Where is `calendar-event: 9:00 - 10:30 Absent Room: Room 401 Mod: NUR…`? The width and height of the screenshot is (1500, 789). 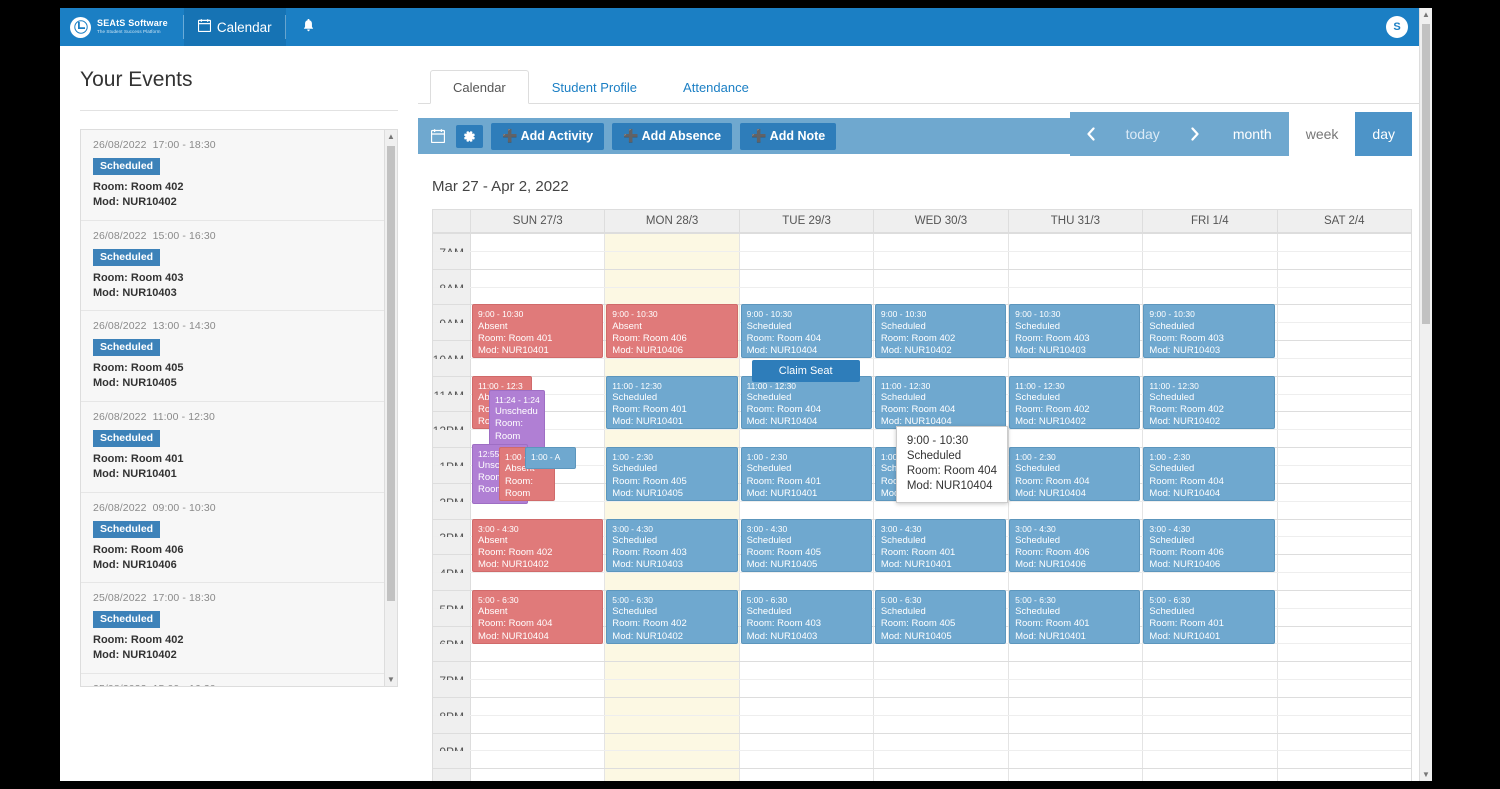
calendar-event: 9:00 - 10:30 Absent Room: Room 401 Mod: NUR… is located at coordinates (538, 331).